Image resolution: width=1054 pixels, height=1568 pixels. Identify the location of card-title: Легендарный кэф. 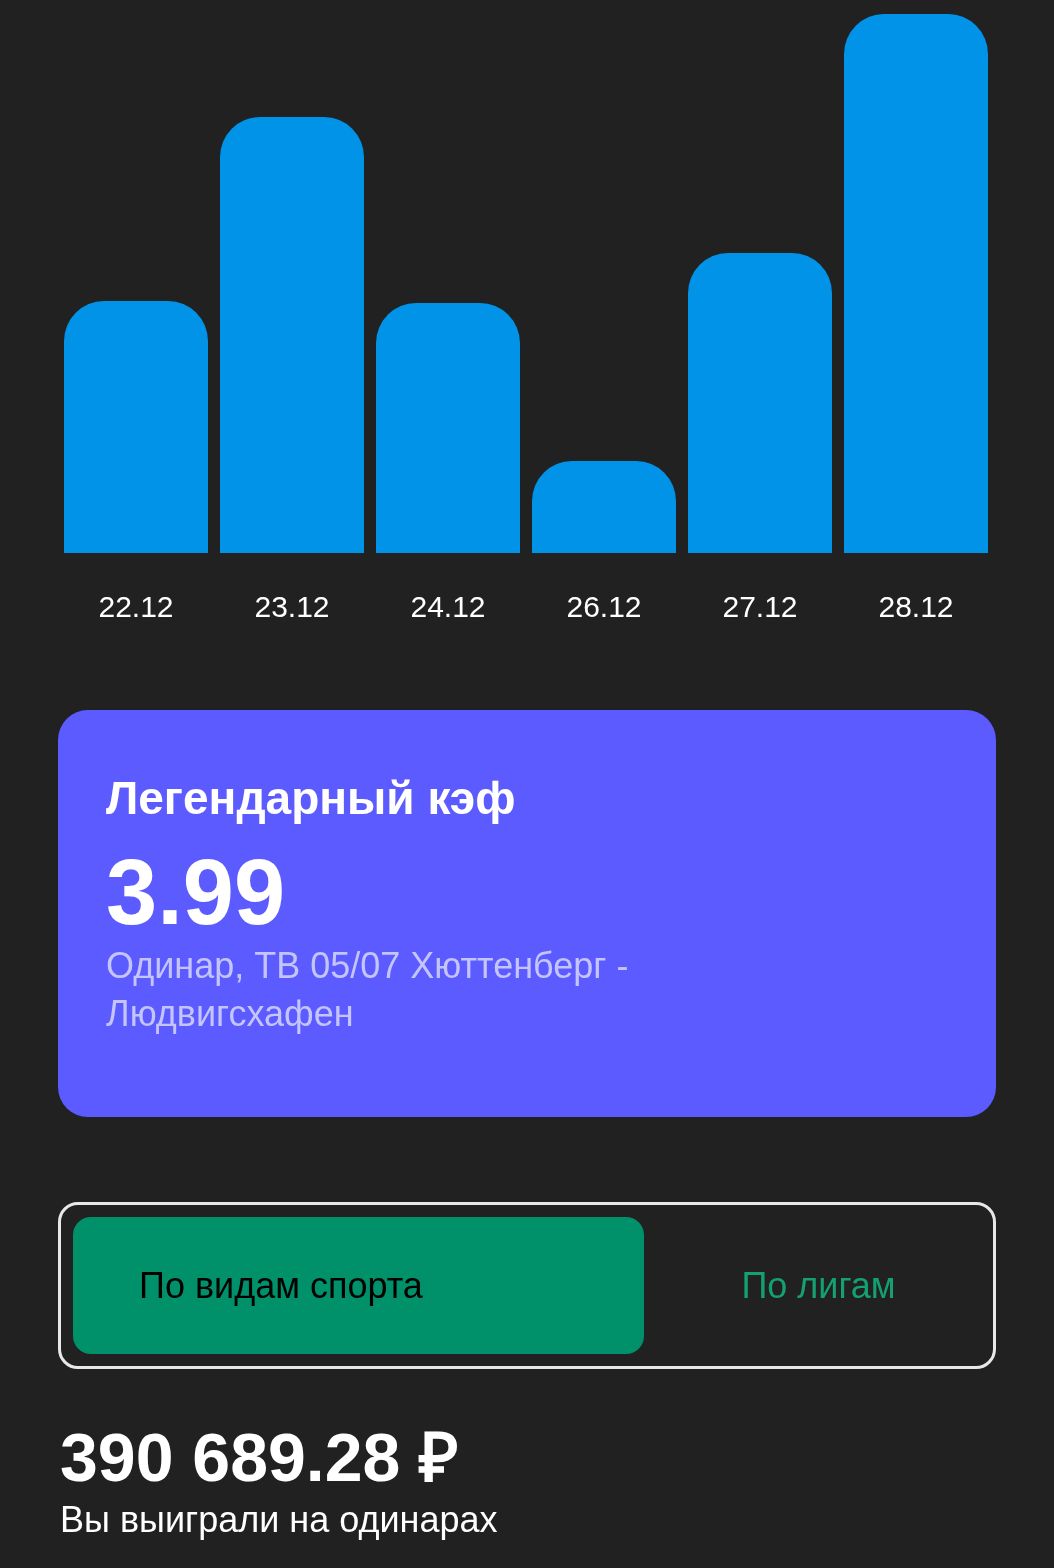
(311, 798).